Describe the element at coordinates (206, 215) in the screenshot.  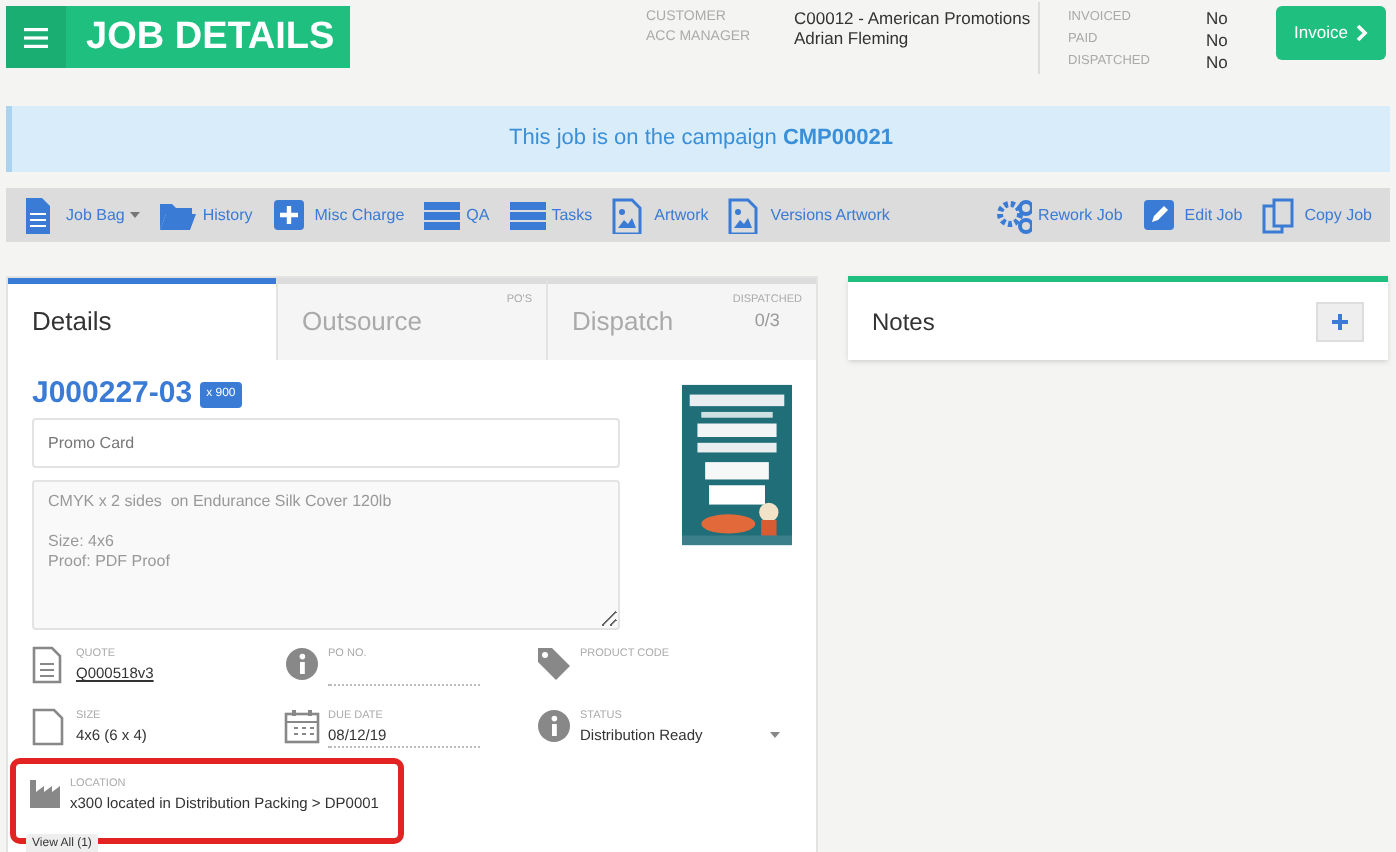
I see `toolbar-button: History` at that location.